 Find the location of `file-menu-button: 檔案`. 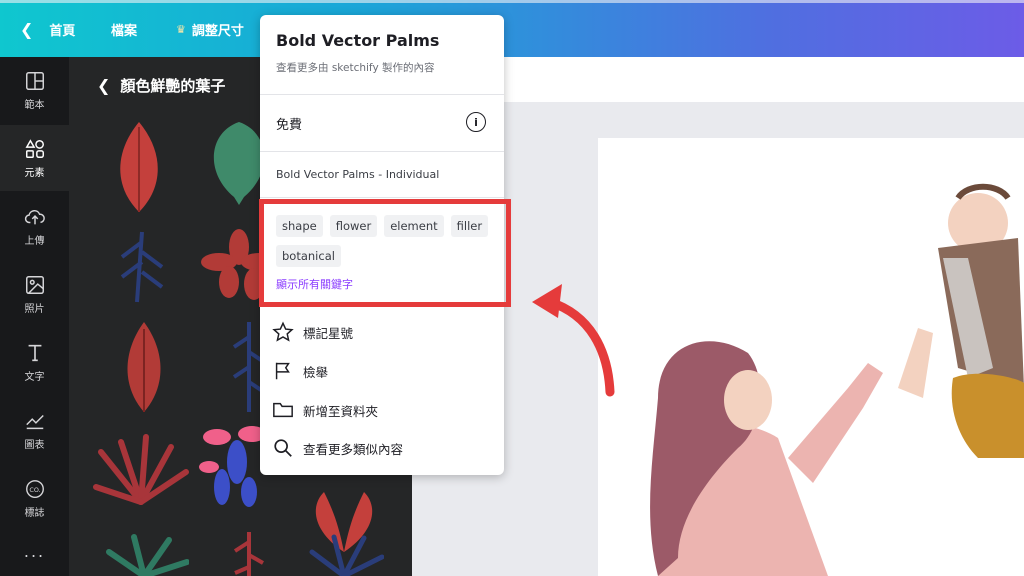

file-menu-button: 檔案 is located at coordinates (124, 29).